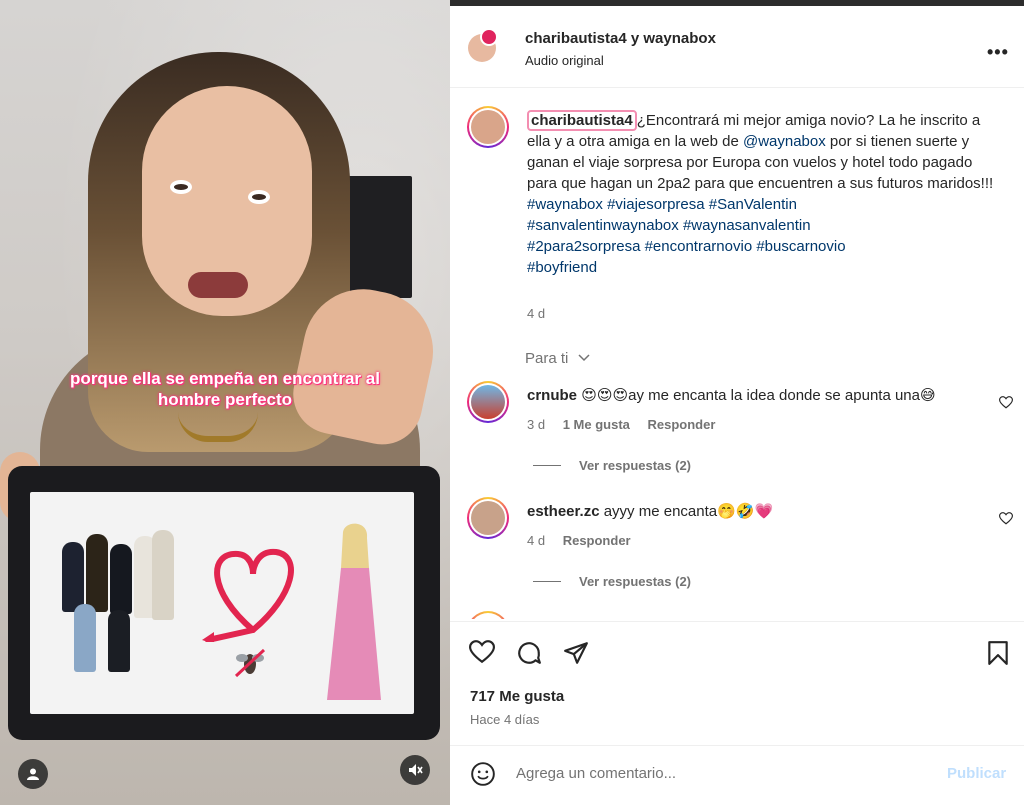 The width and height of the screenshot is (1024, 805). Describe the element at coordinates (800, 246) in the screenshot. I see `hashtag: #buscarnovio` at that location.